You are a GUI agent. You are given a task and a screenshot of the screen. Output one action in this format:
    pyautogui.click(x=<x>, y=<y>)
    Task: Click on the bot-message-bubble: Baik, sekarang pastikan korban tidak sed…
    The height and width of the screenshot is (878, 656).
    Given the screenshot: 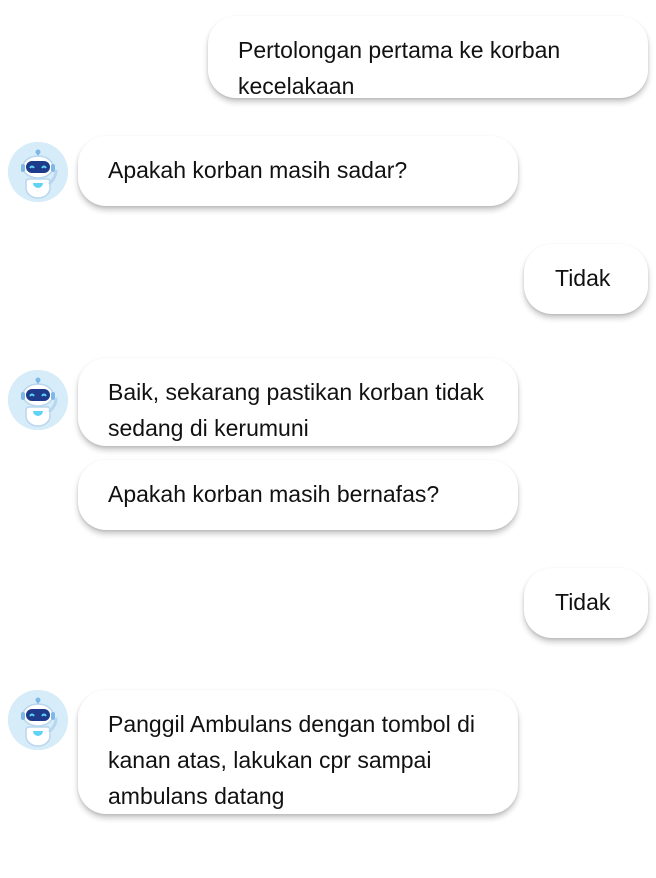 What is the action you would take?
    pyautogui.click(x=298, y=402)
    